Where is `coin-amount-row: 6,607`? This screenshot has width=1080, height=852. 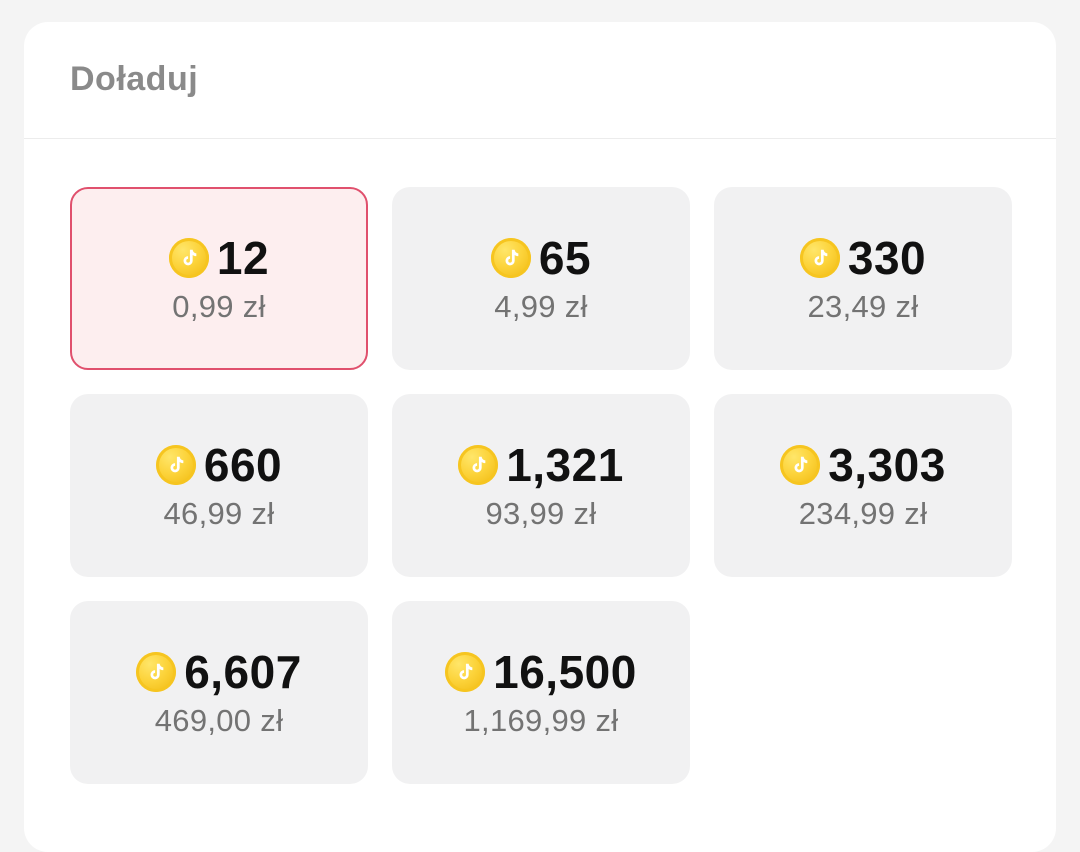
coin-amount-row: 6,607 is located at coordinates (219, 672).